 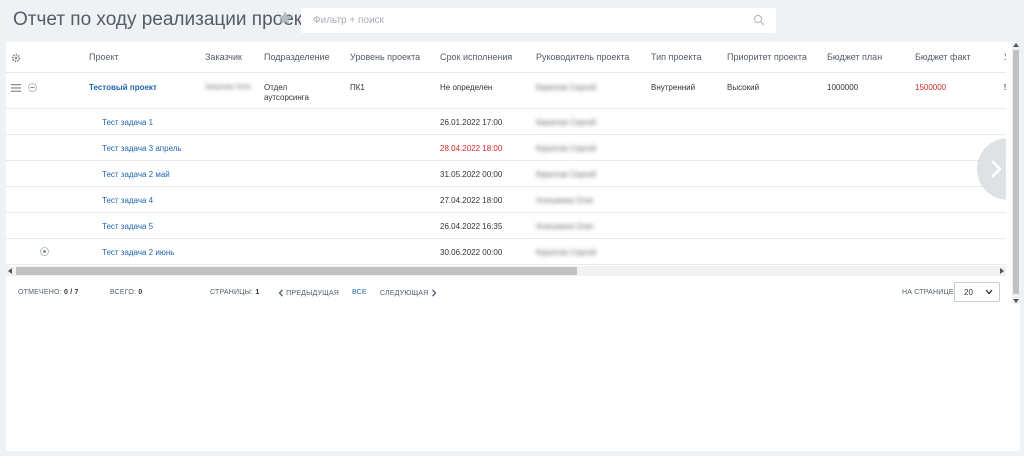 I want to click on task-deadline: 26.01.2022 17:00, so click(x=471, y=122).